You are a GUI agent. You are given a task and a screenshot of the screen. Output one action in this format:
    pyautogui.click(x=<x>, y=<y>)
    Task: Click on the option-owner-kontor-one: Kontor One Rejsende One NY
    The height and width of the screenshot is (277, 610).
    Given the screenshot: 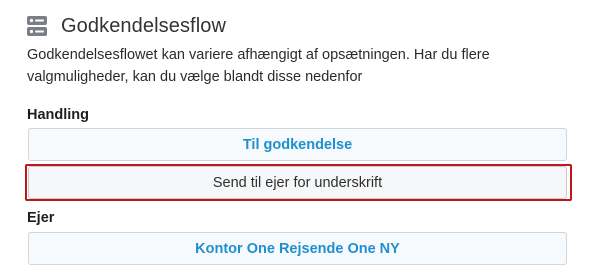 What is the action you would take?
    pyautogui.click(x=297, y=248)
    